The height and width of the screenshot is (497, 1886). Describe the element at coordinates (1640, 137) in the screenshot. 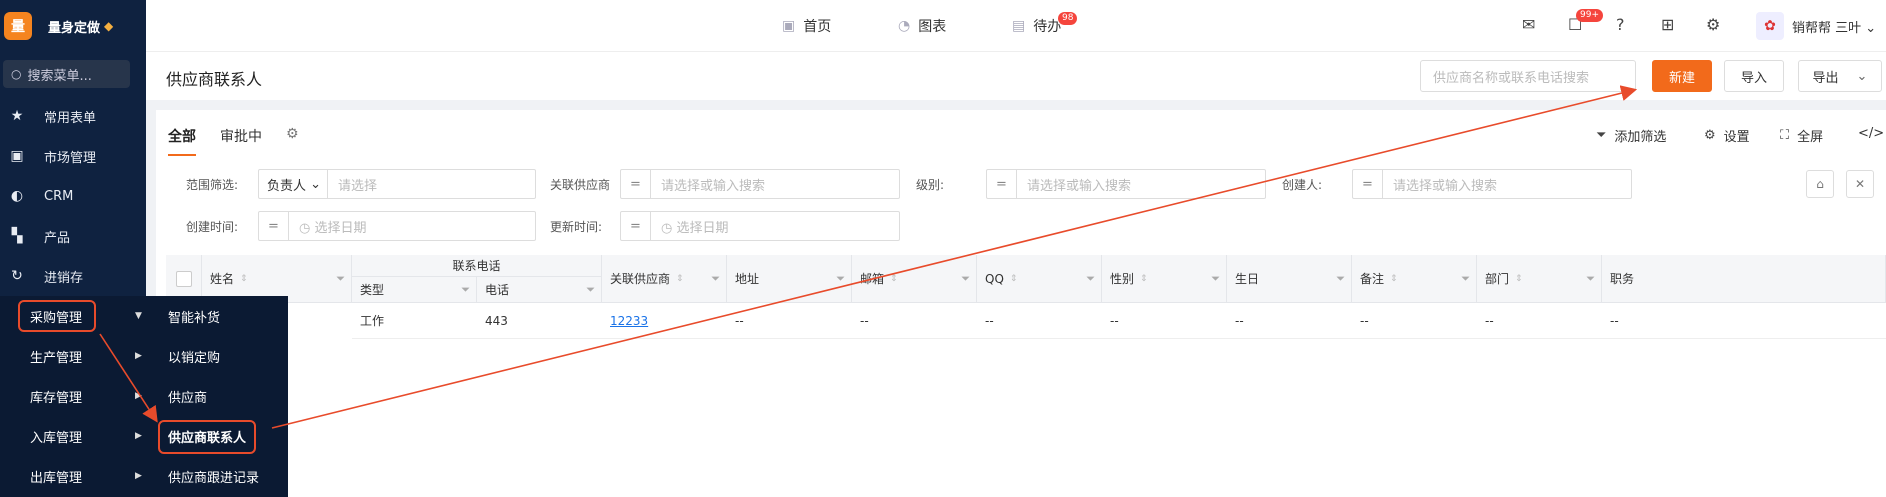

I see `add-filter-label: 添加筛选` at that location.